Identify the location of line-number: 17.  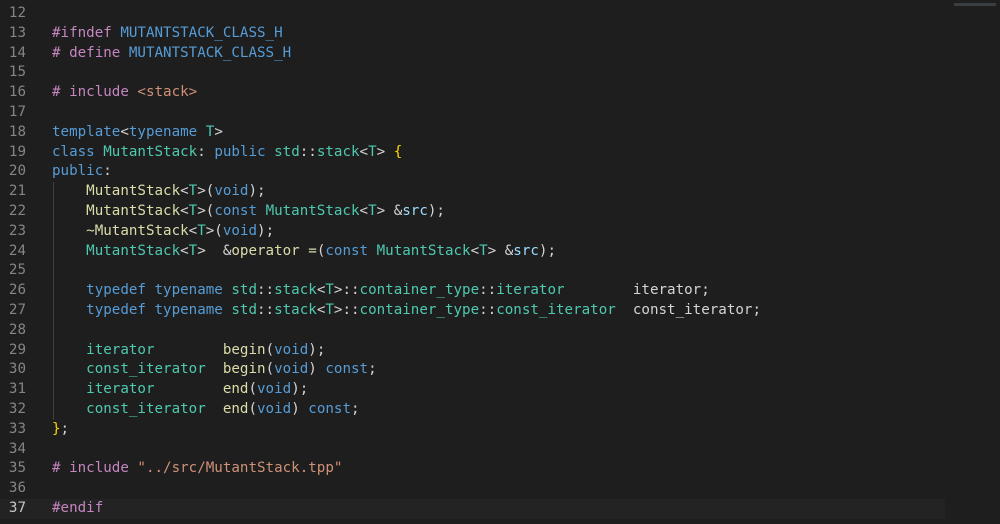
(17, 112).